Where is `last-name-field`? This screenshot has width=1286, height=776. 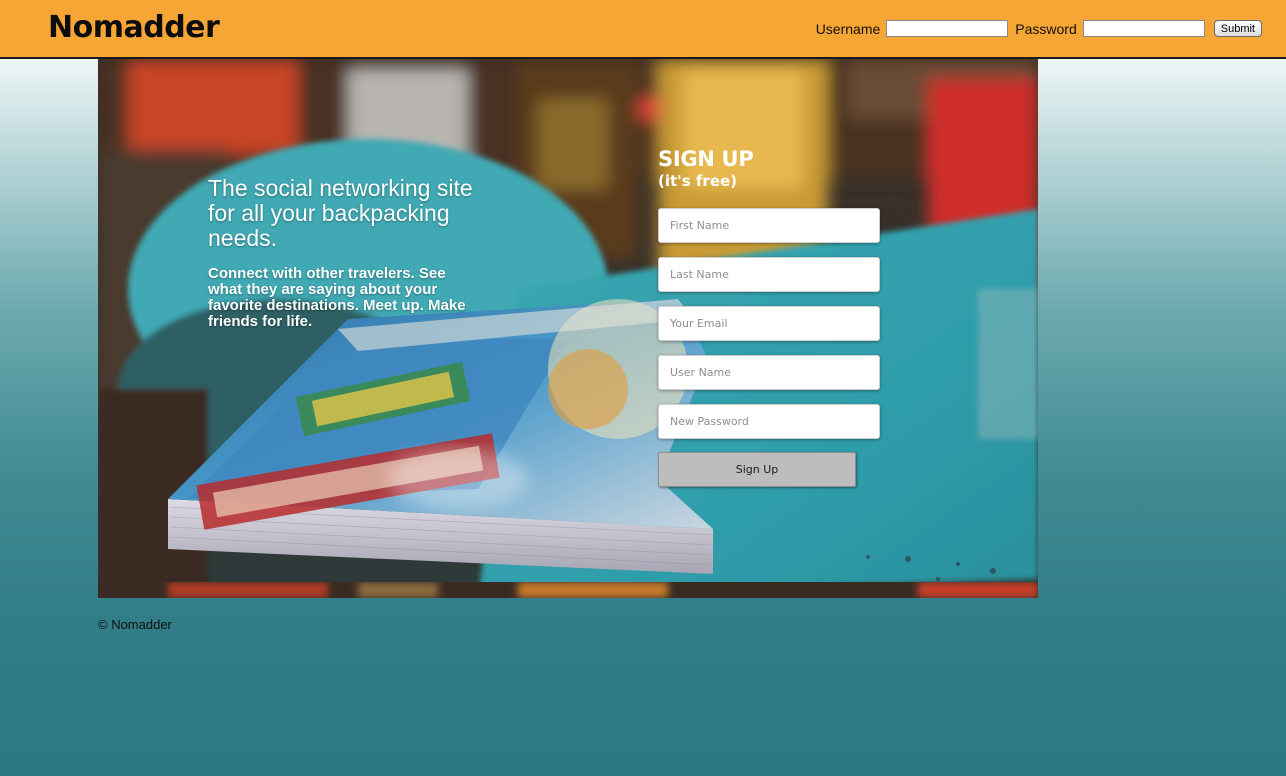 last-name-field is located at coordinates (769, 274).